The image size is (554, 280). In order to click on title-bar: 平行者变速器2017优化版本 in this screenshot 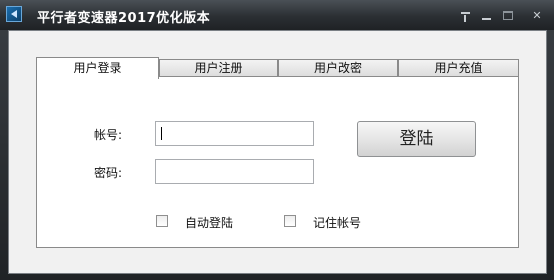, I will do `click(277, 15)`.